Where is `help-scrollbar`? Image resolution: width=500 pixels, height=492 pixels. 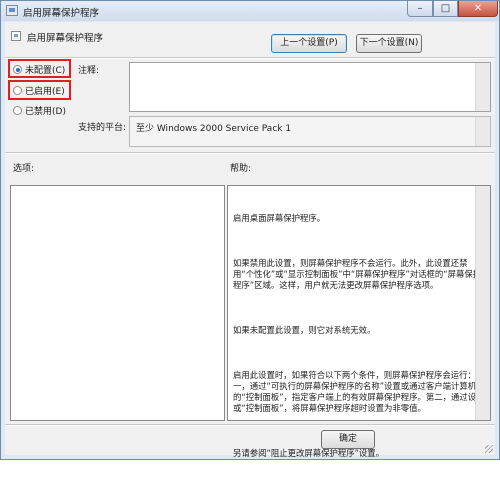 help-scrollbar is located at coordinates (482, 303).